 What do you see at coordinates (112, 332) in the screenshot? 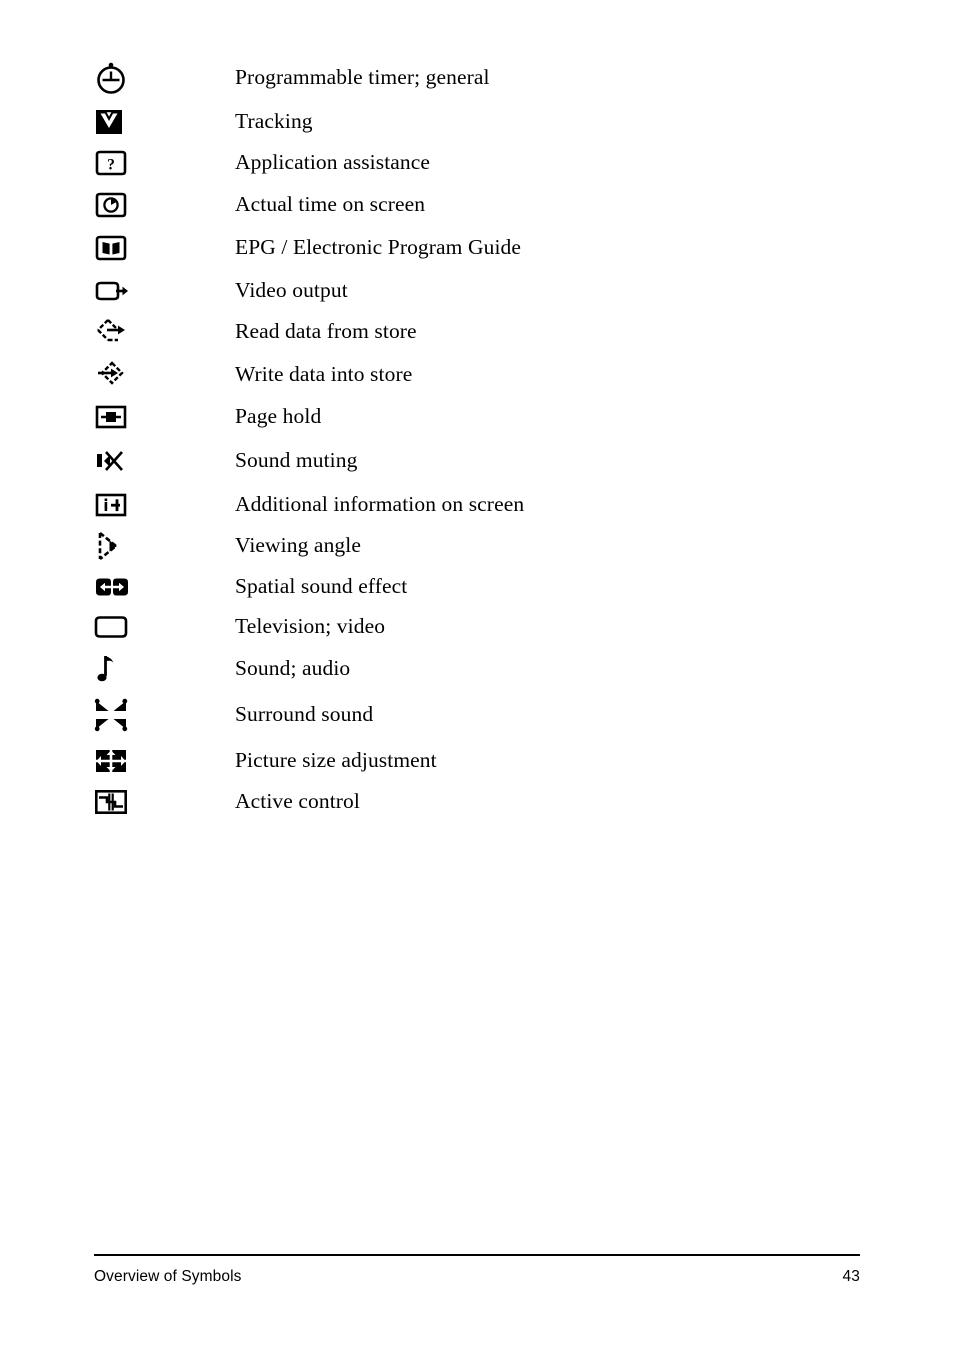
I see `read-data-from-store-icon` at bounding box center [112, 332].